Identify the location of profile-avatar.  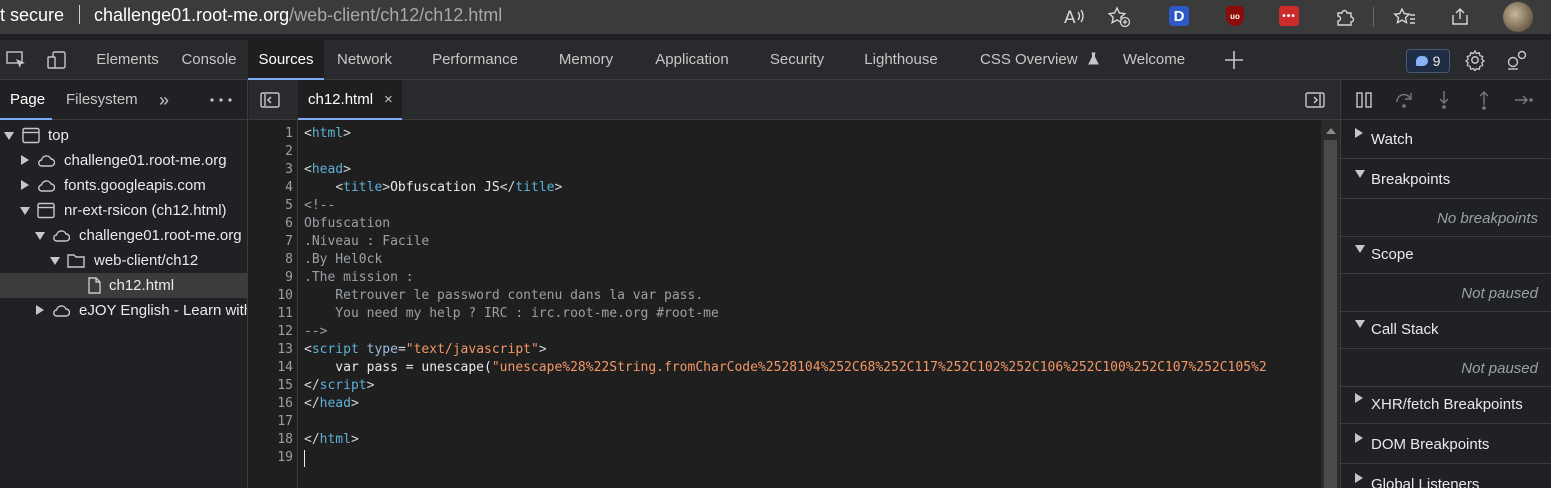
(1518, 17).